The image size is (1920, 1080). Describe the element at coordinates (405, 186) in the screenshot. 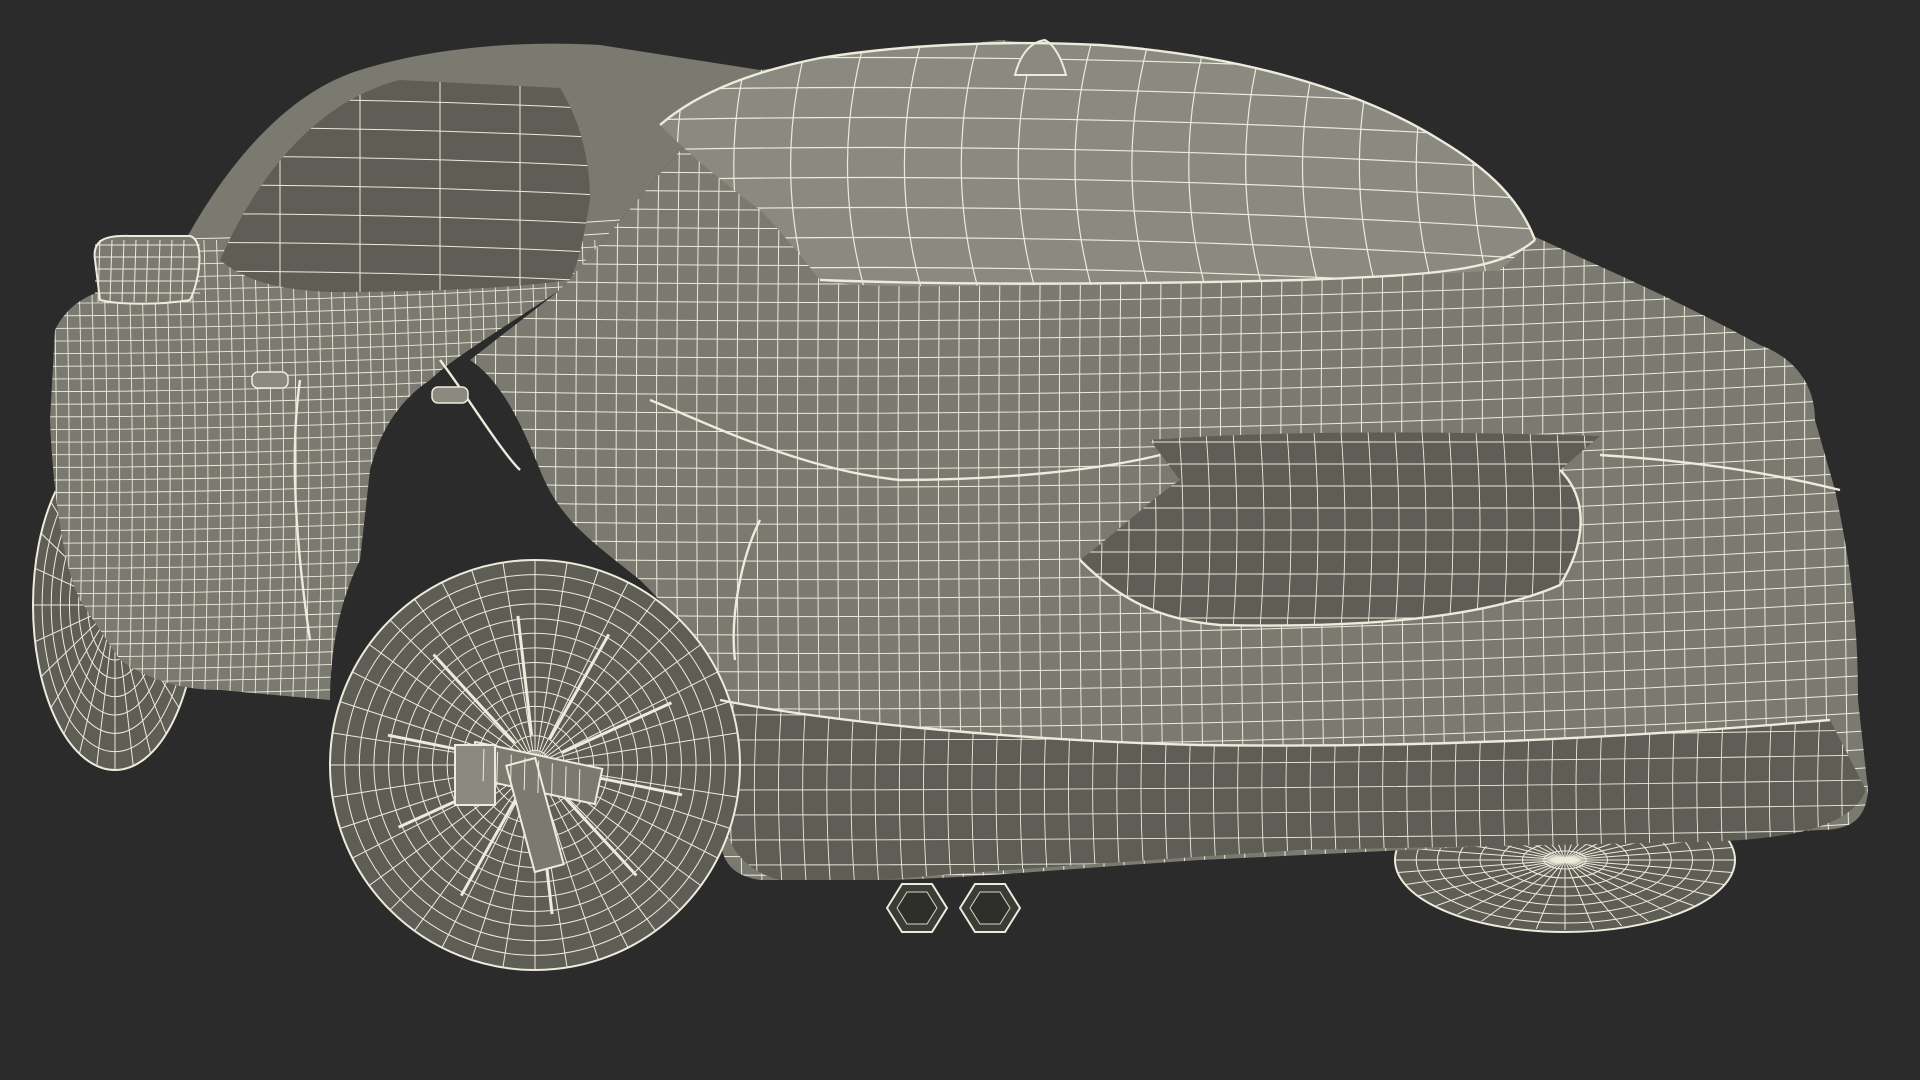

I see `side-windows` at that location.